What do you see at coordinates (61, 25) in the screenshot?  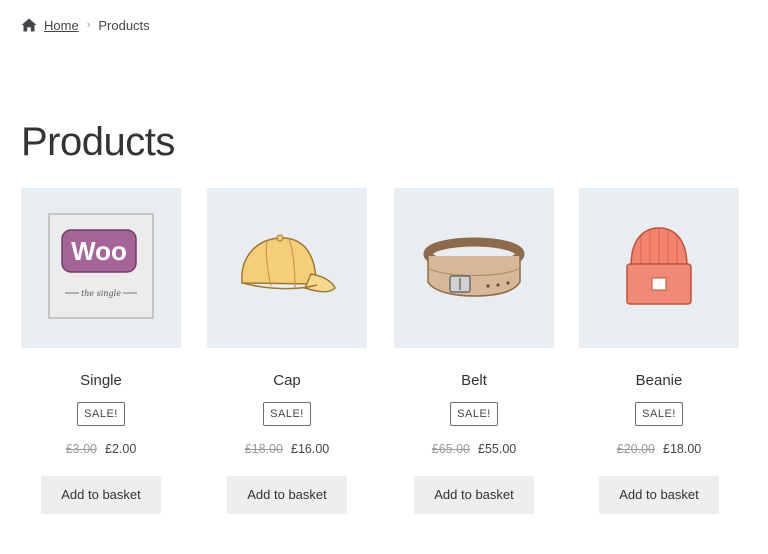 I see `breadcrumb-home-link: Home` at bounding box center [61, 25].